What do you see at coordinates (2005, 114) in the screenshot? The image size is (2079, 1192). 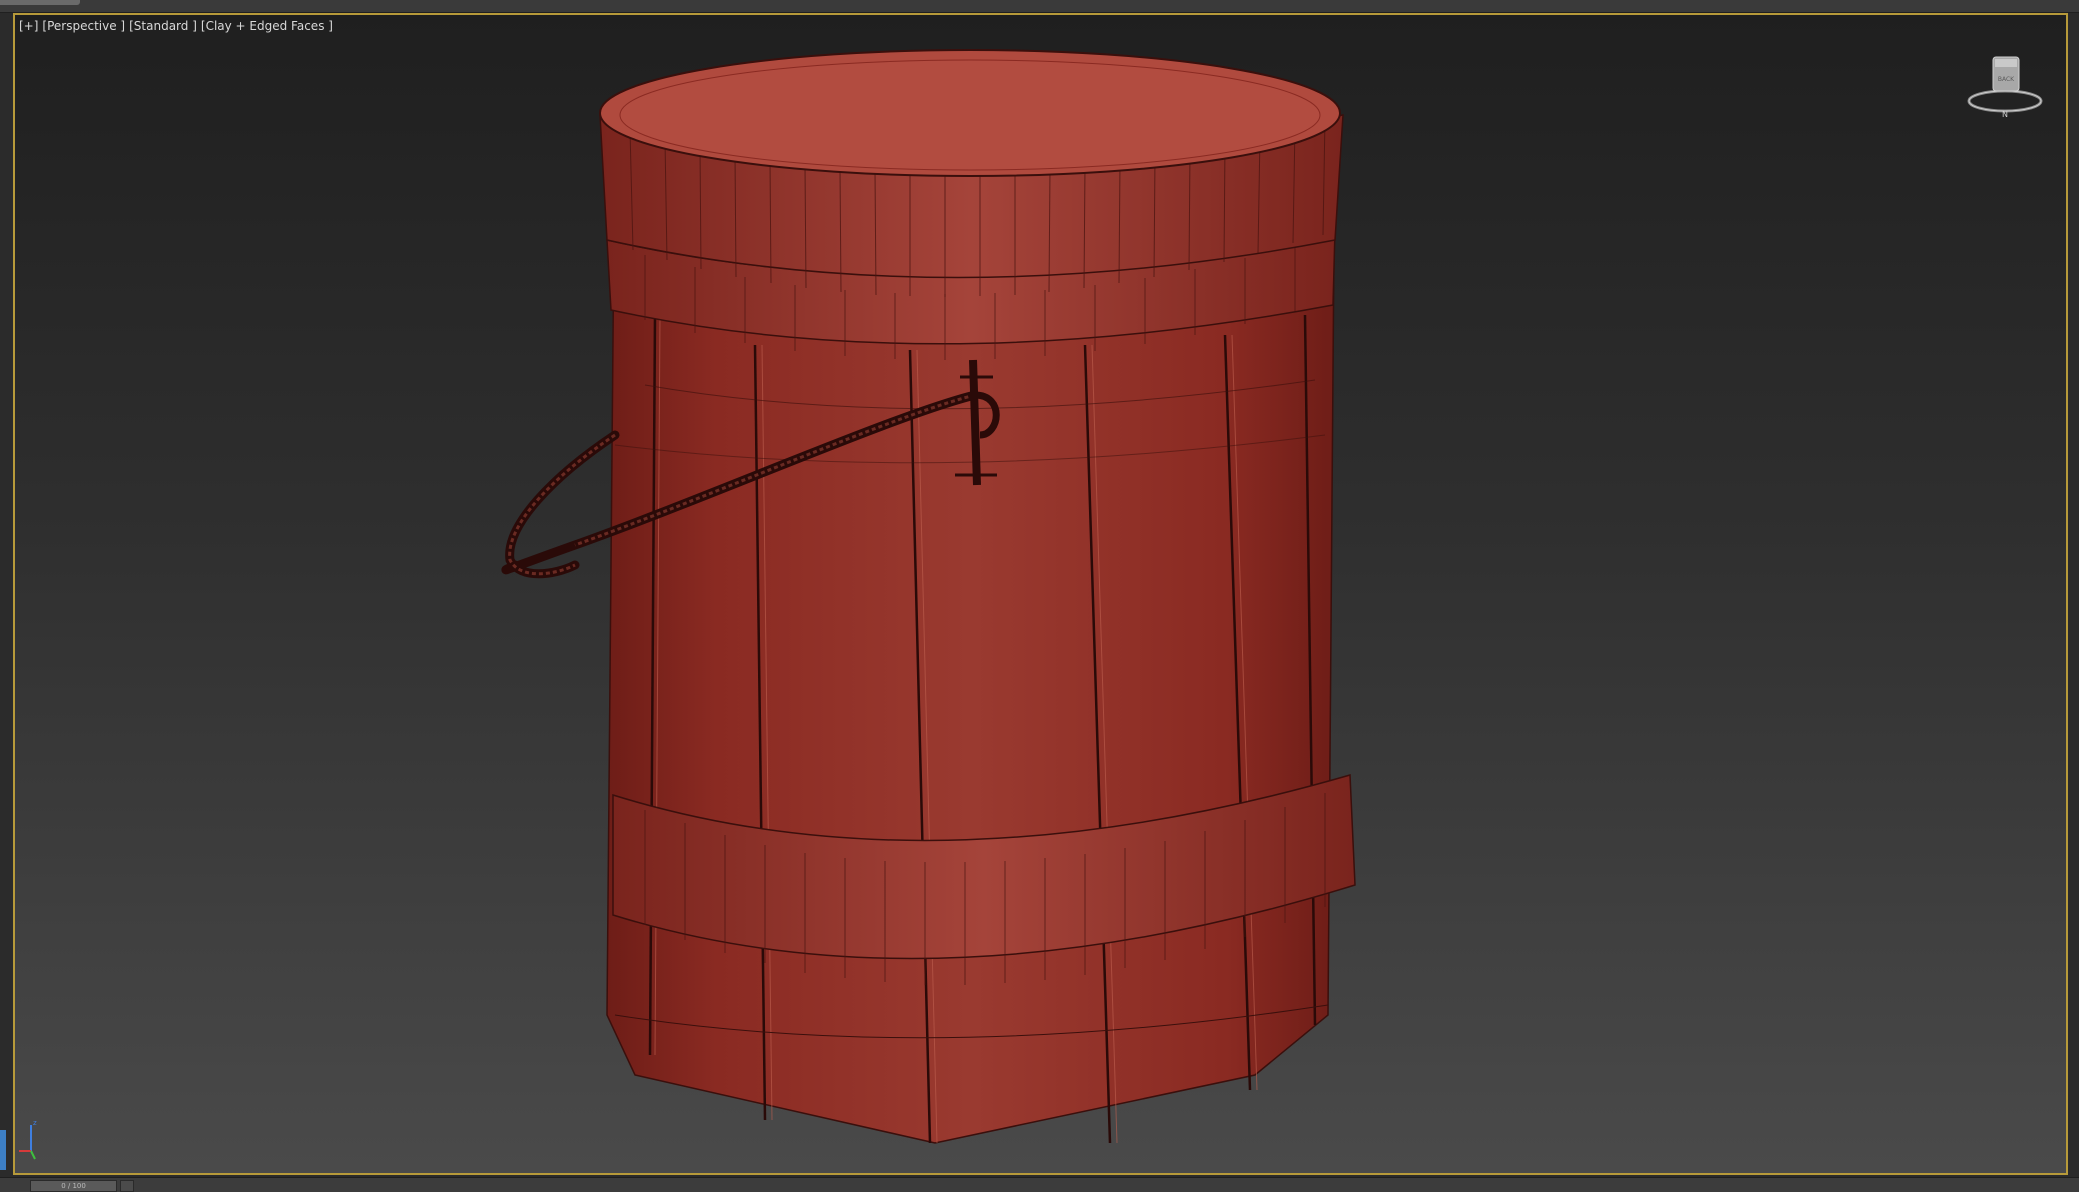 I see `viewcube-compass-label: N` at bounding box center [2005, 114].